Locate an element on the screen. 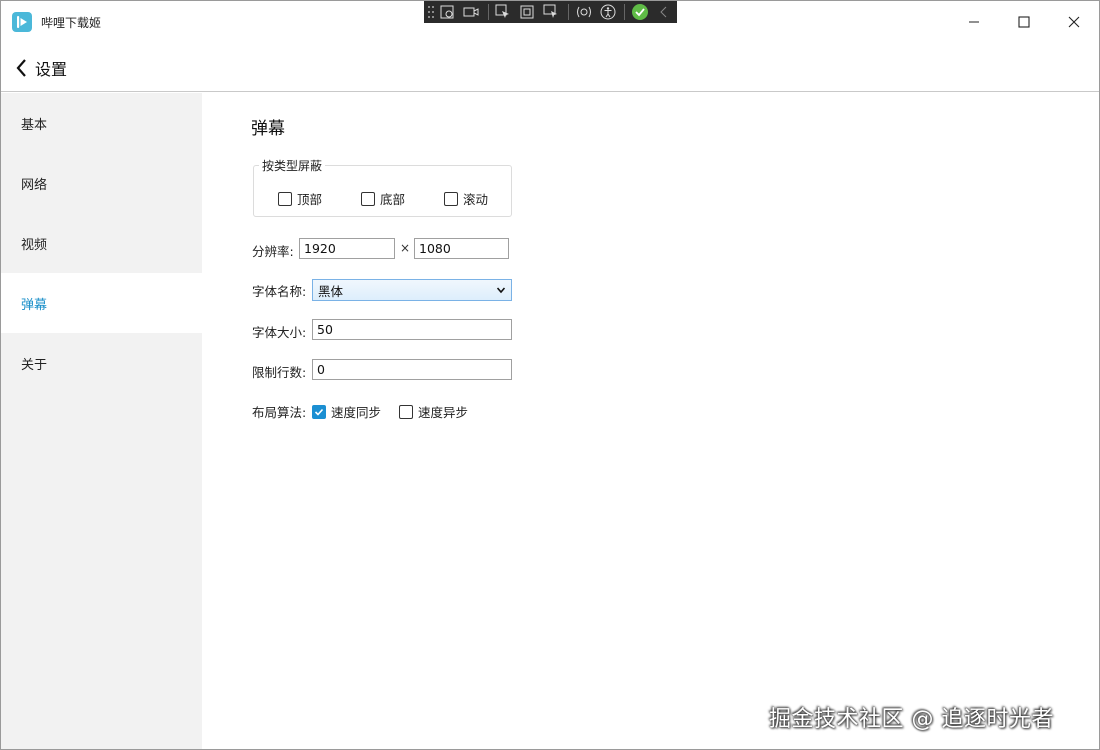  sidebar-item-label: 弹幕 is located at coordinates (34, 305).